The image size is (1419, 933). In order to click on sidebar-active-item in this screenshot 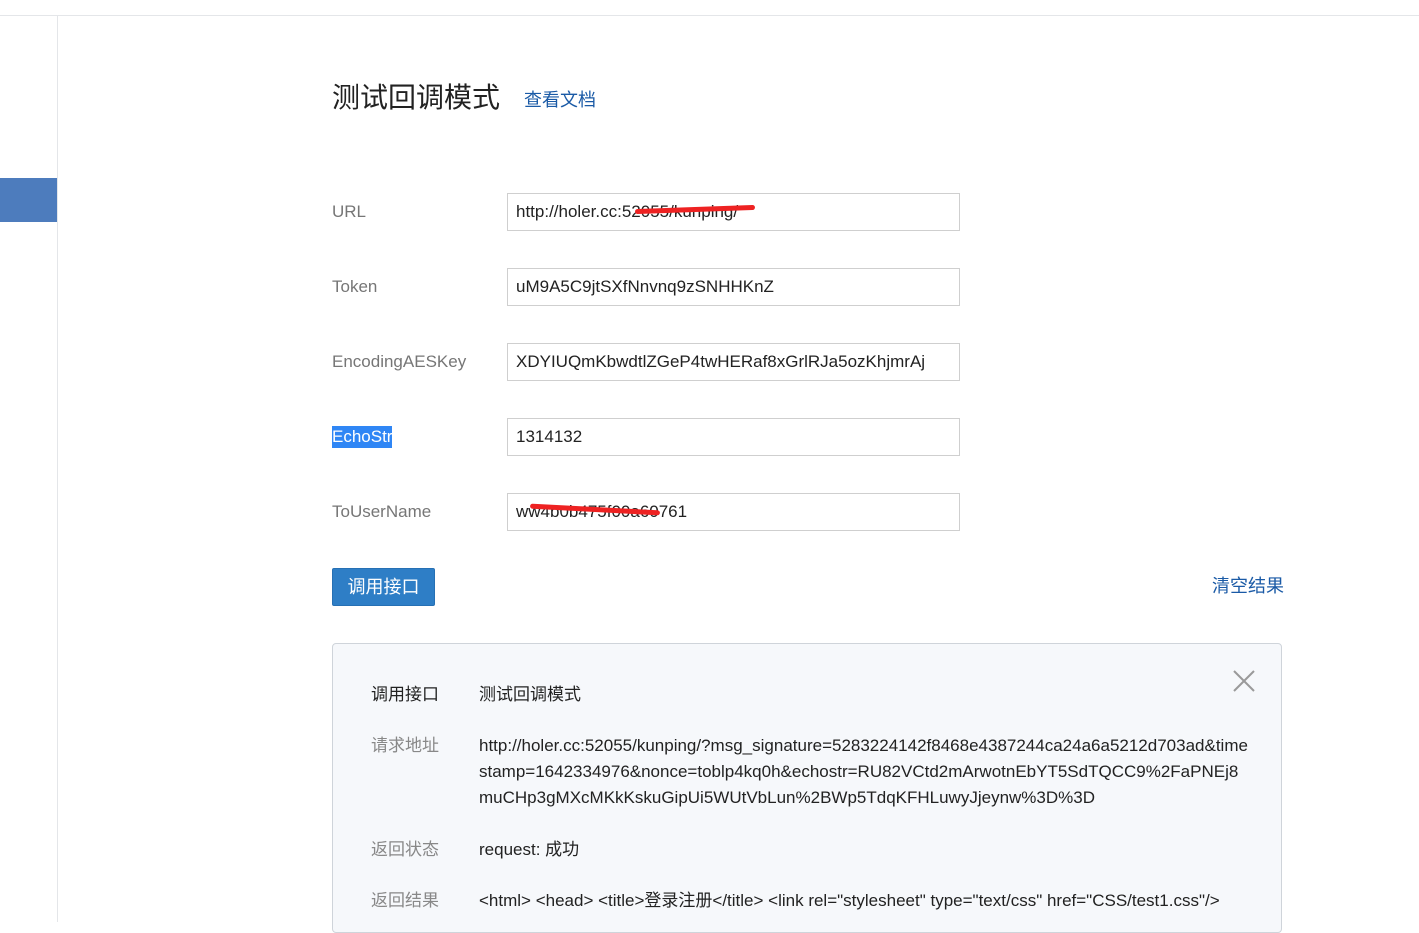, I will do `click(28, 200)`.